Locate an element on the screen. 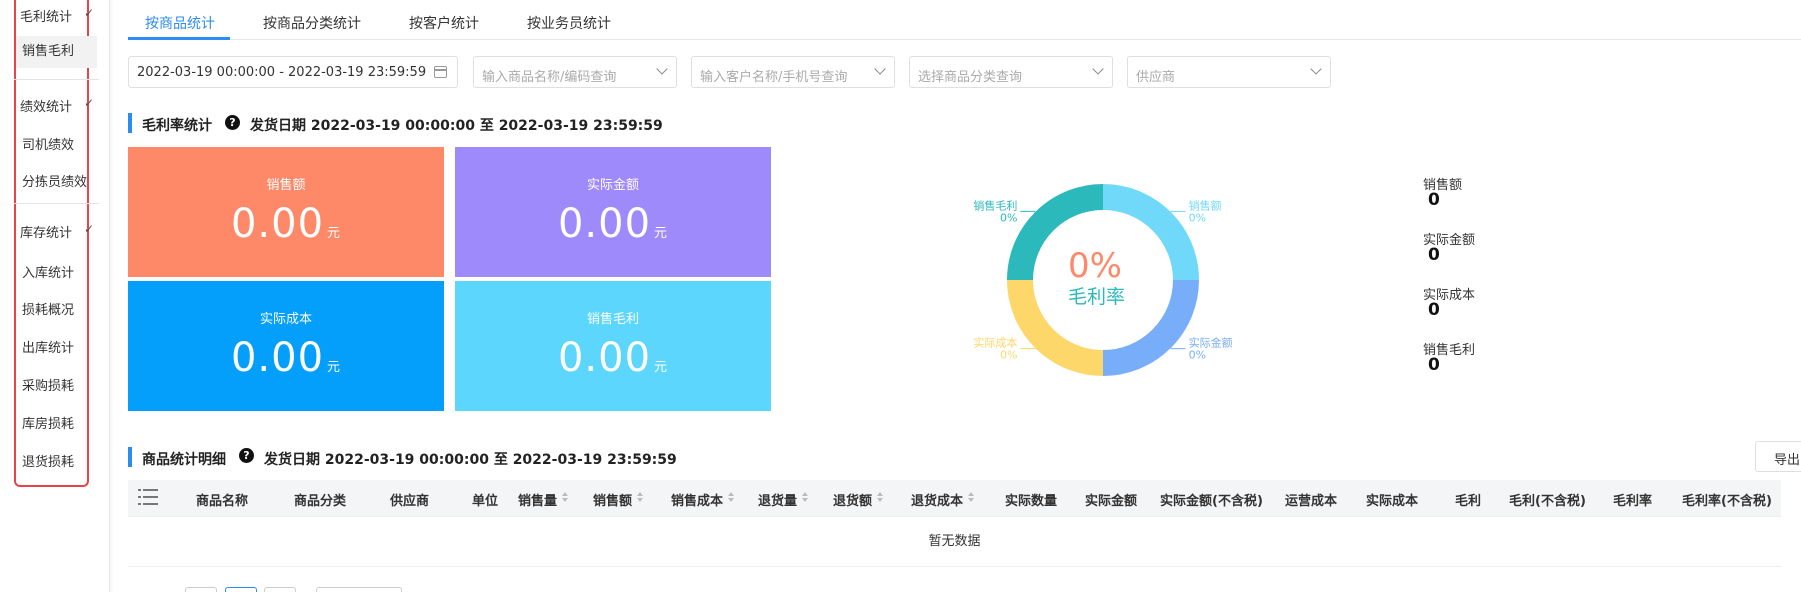 The width and height of the screenshot is (1801, 592). nav-item-loss-overview: 损耗概况 is located at coordinates (48, 308).